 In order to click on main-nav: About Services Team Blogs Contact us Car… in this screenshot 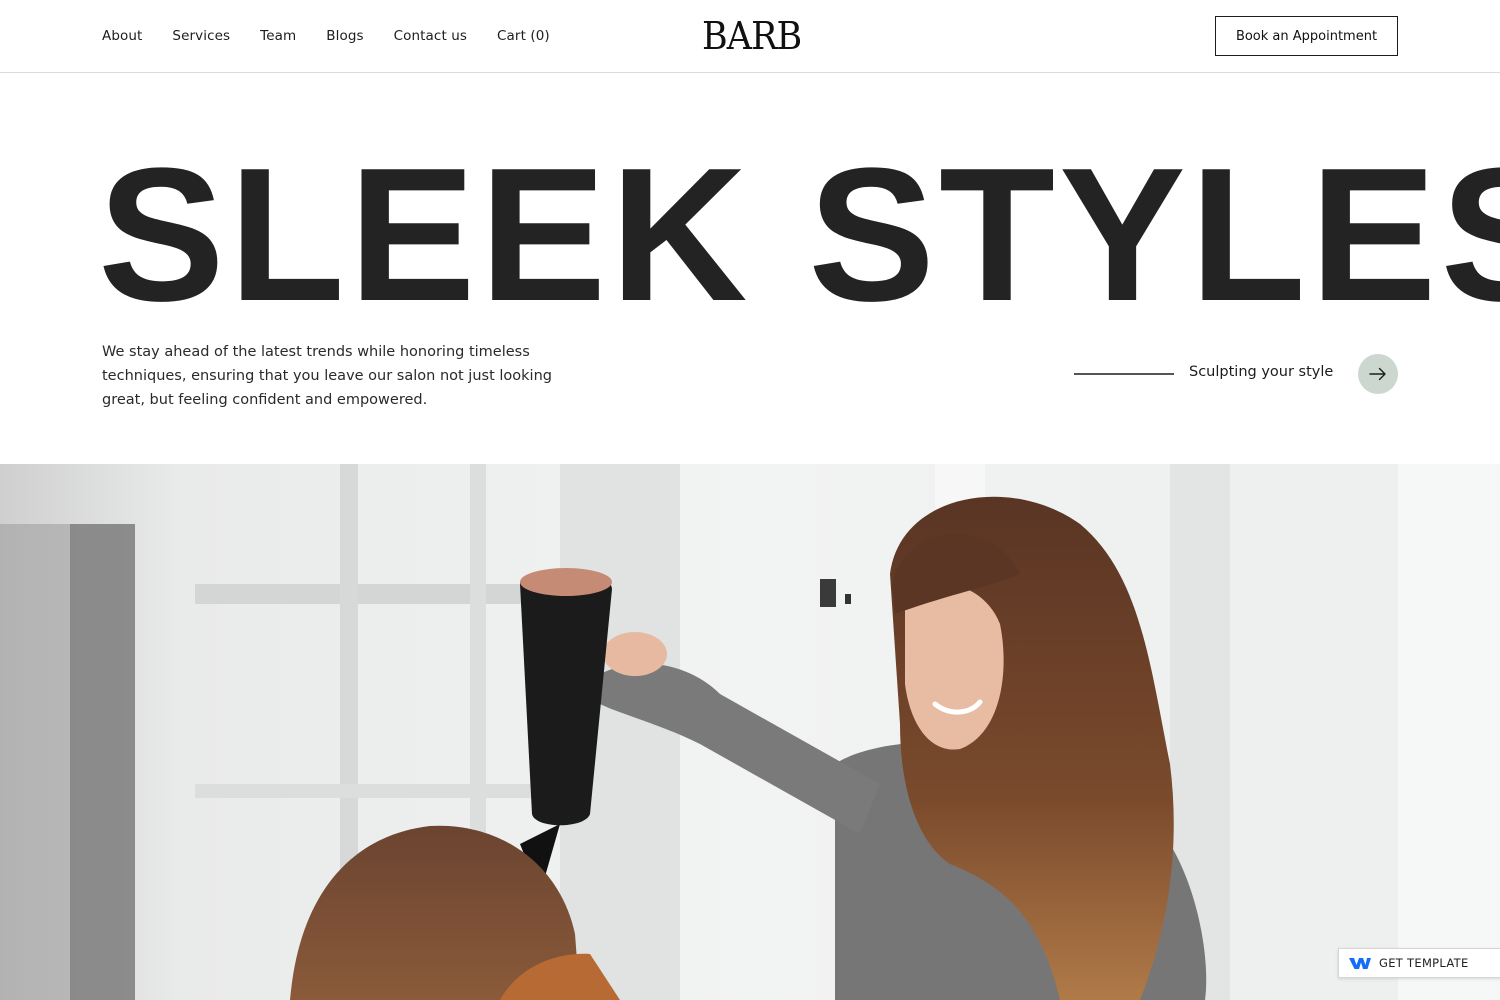, I will do `click(326, 36)`.